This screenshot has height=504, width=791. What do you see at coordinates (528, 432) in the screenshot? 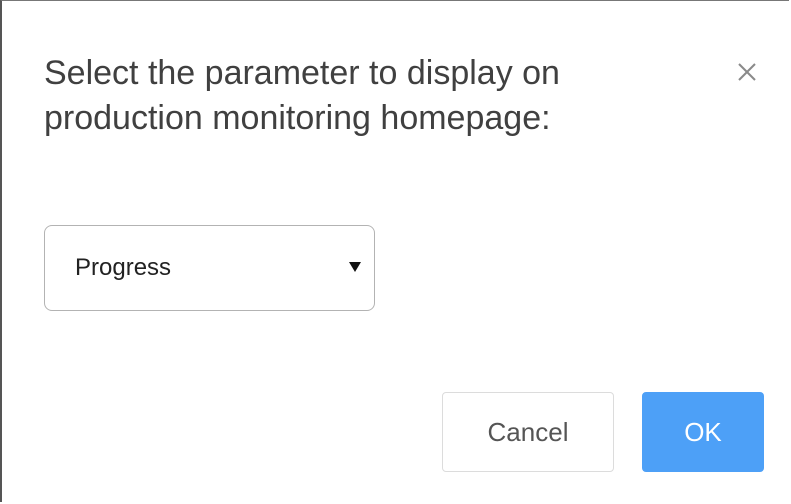
I see `cancel-button: Cancel` at bounding box center [528, 432].